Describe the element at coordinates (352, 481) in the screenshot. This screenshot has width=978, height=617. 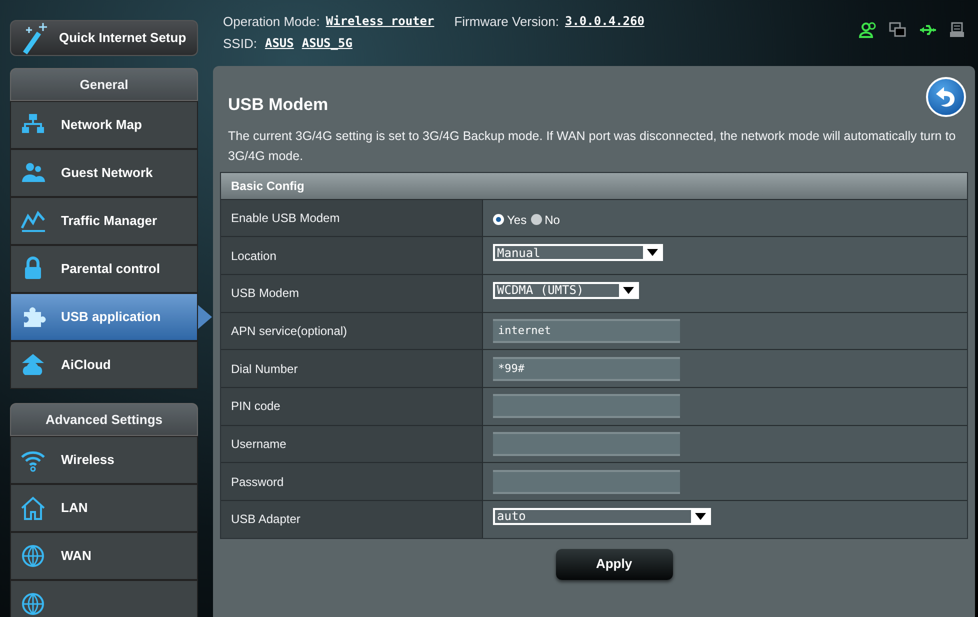
I see `field-label: Password` at that location.